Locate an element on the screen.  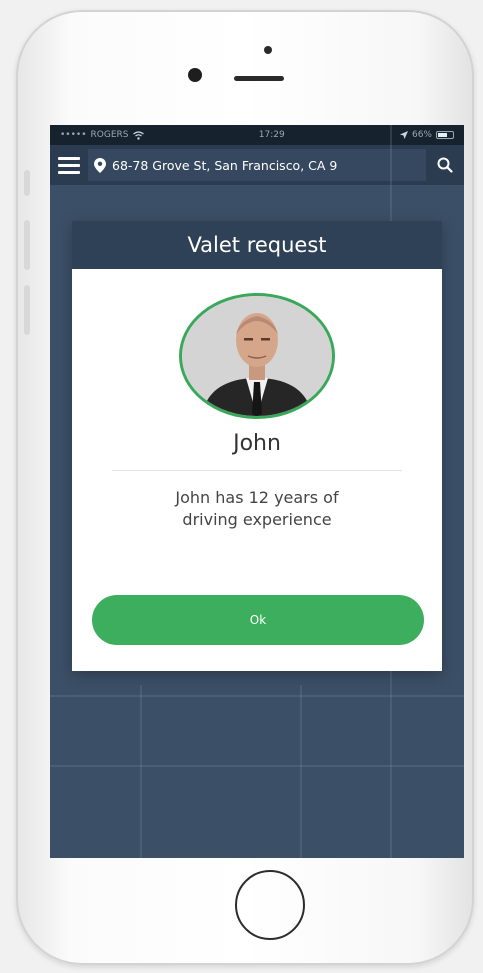
front-camera is located at coordinates (195, 75).